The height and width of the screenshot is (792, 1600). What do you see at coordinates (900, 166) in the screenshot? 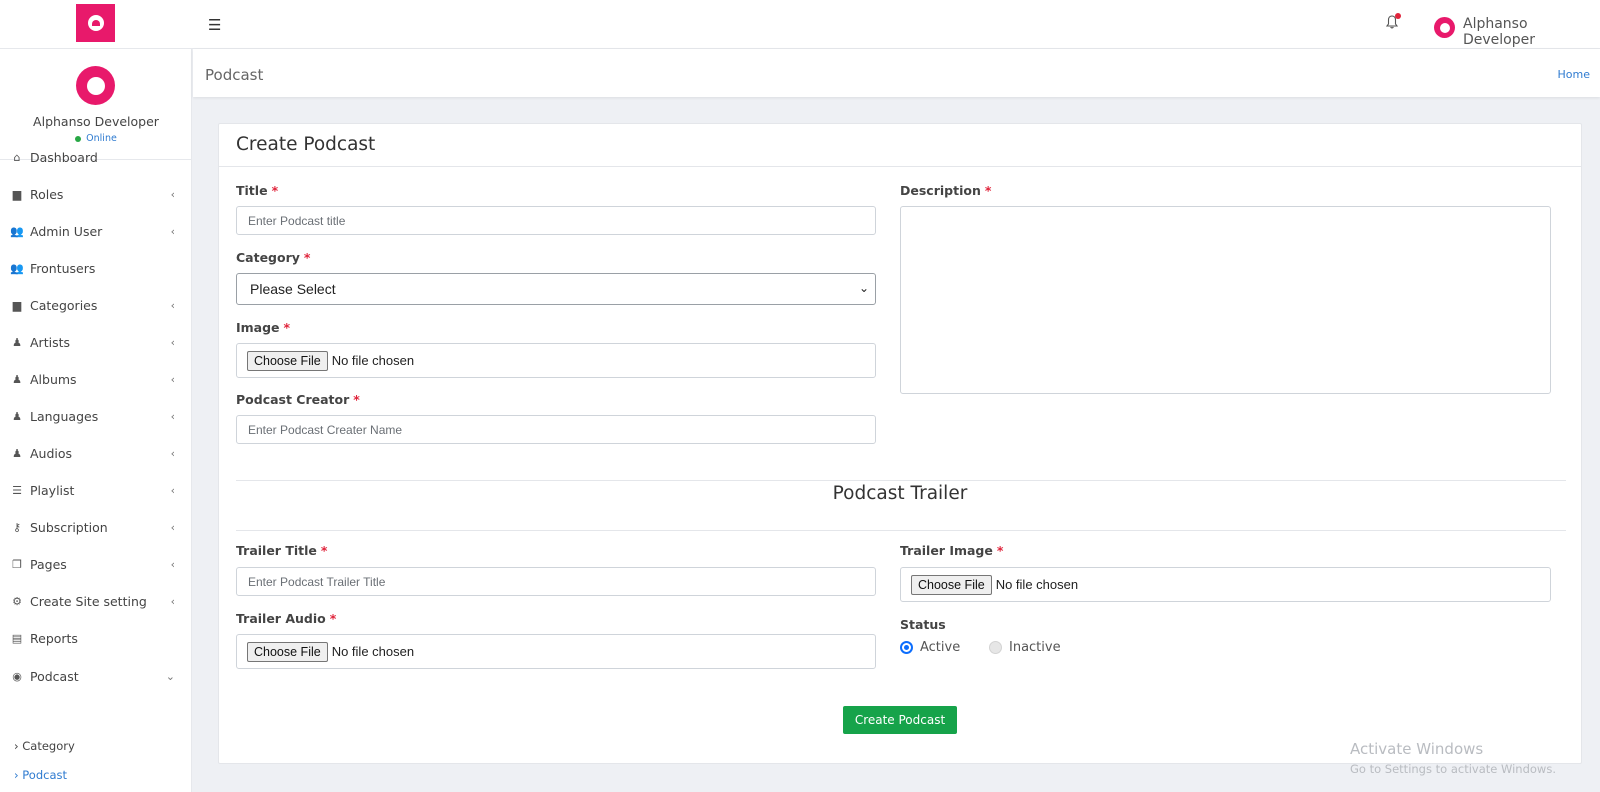
I see `card-header-divider` at bounding box center [900, 166].